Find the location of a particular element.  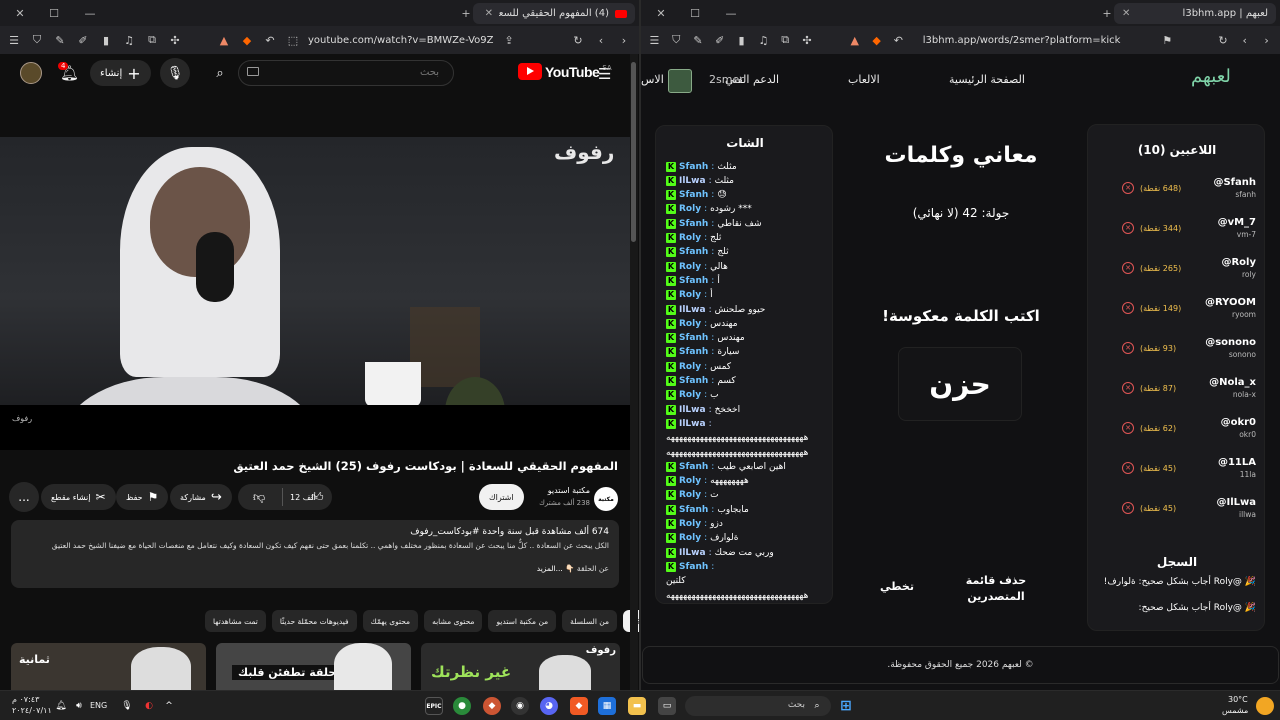

chip-similar: محتوى مشابه is located at coordinates (453, 621).